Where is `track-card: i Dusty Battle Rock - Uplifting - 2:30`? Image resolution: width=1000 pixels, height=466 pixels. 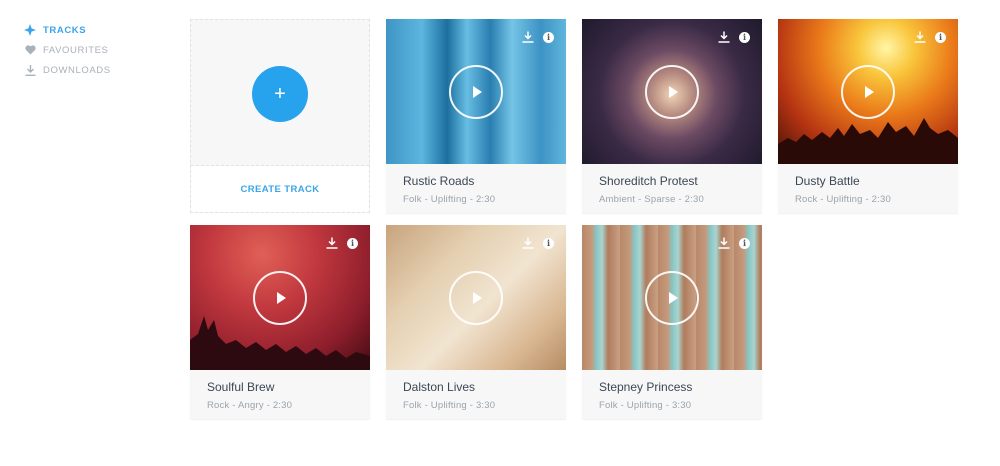
track-card: i Dusty Battle Rock - Uplifting - 2:30 is located at coordinates (868, 116).